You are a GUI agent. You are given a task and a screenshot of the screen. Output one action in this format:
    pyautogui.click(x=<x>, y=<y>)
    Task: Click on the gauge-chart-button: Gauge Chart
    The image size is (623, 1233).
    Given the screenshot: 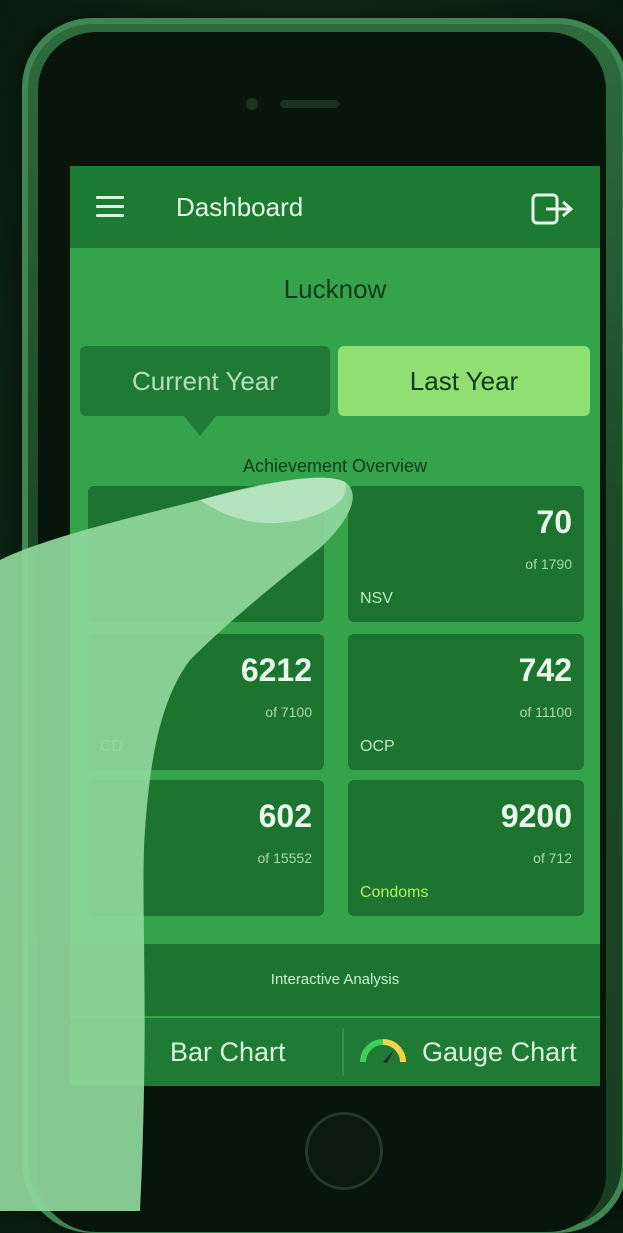 What is the action you would take?
    pyautogui.click(x=499, y=1052)
    